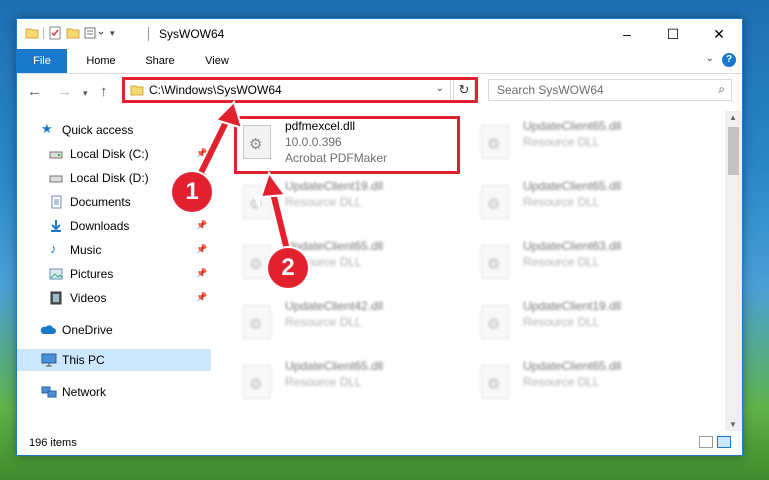 Image resolution: width=769 pixels, height=480 pixels. I want to click on sidebar-item-network: Network, so click(114, 392).